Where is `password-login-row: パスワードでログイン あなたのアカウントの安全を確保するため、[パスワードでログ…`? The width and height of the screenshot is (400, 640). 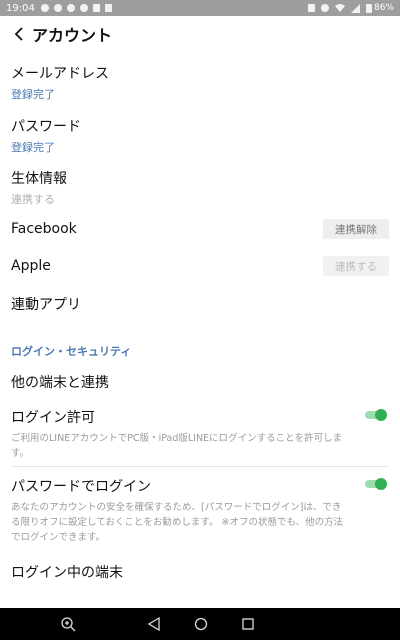 password-login-row: パスワードでログイン あなたのアカウントの安全を確保するため、[パスワードでログ… is located at coordinates (200, 510).